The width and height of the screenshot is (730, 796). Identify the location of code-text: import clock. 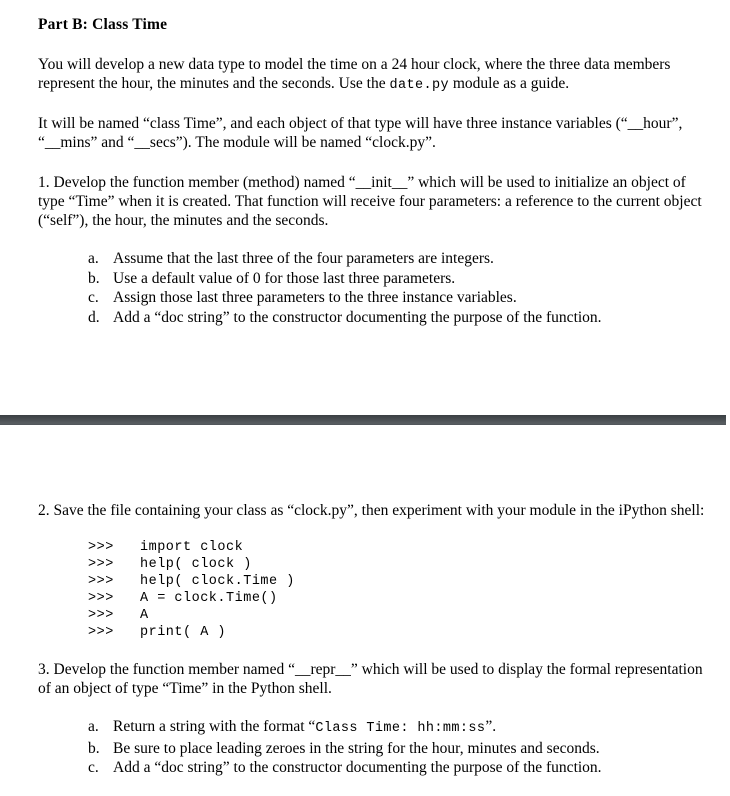
(192, 547).